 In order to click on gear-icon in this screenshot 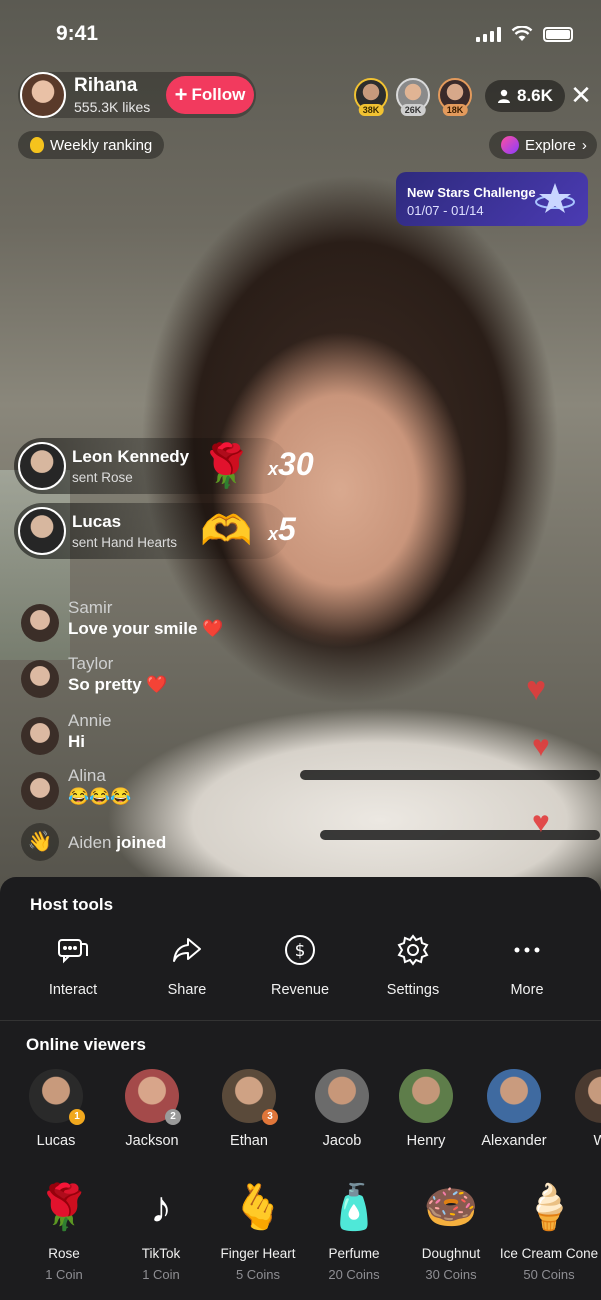, I will do `click(413, 950)`.